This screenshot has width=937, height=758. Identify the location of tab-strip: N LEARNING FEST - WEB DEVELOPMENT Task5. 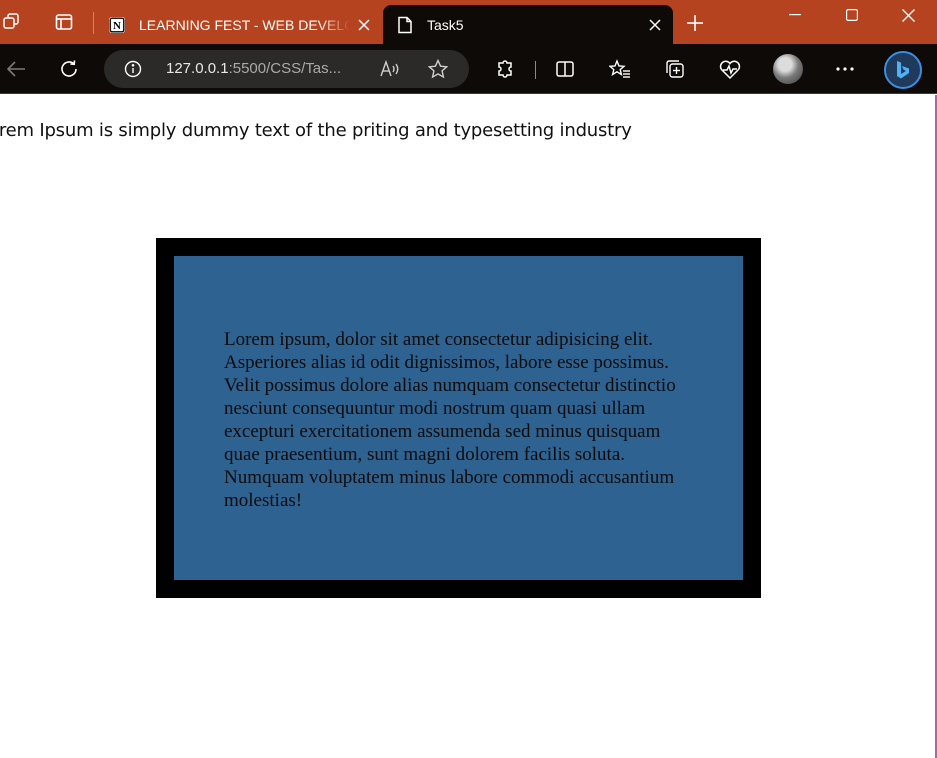
(468, 22).